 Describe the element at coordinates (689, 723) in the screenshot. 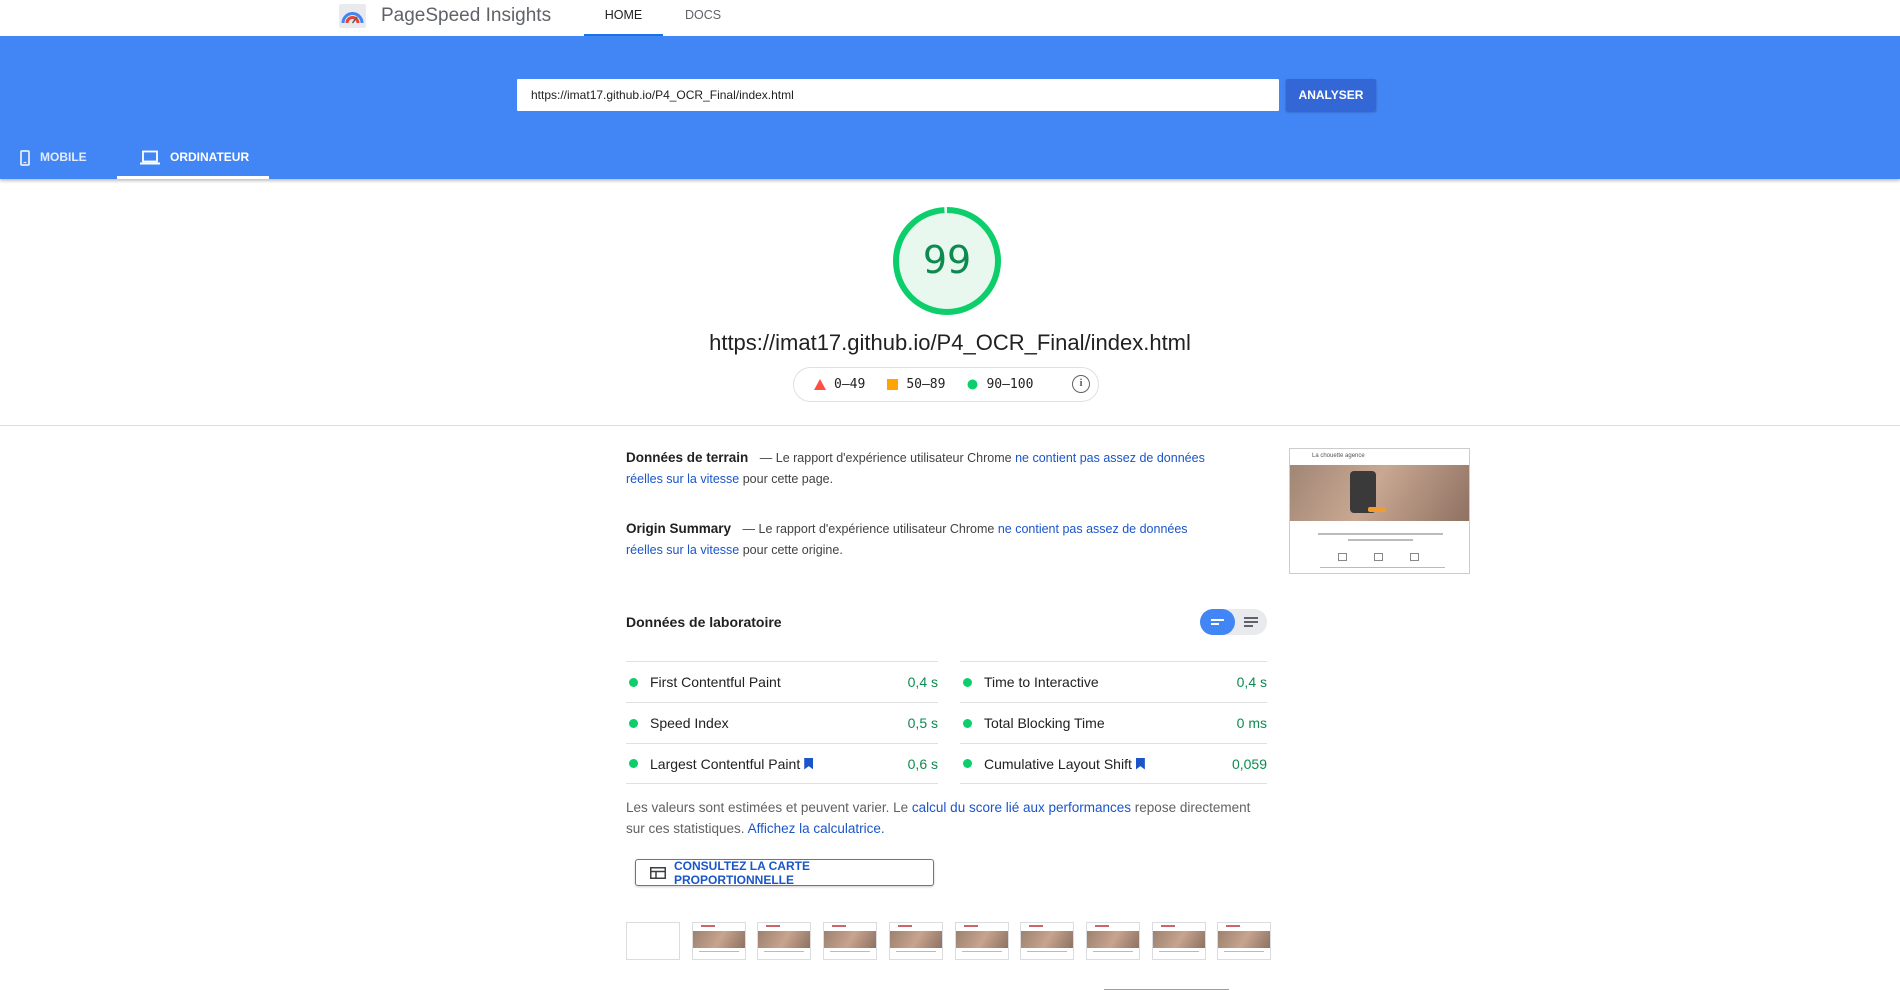

I see `metric-name: Speed Index` at that location.